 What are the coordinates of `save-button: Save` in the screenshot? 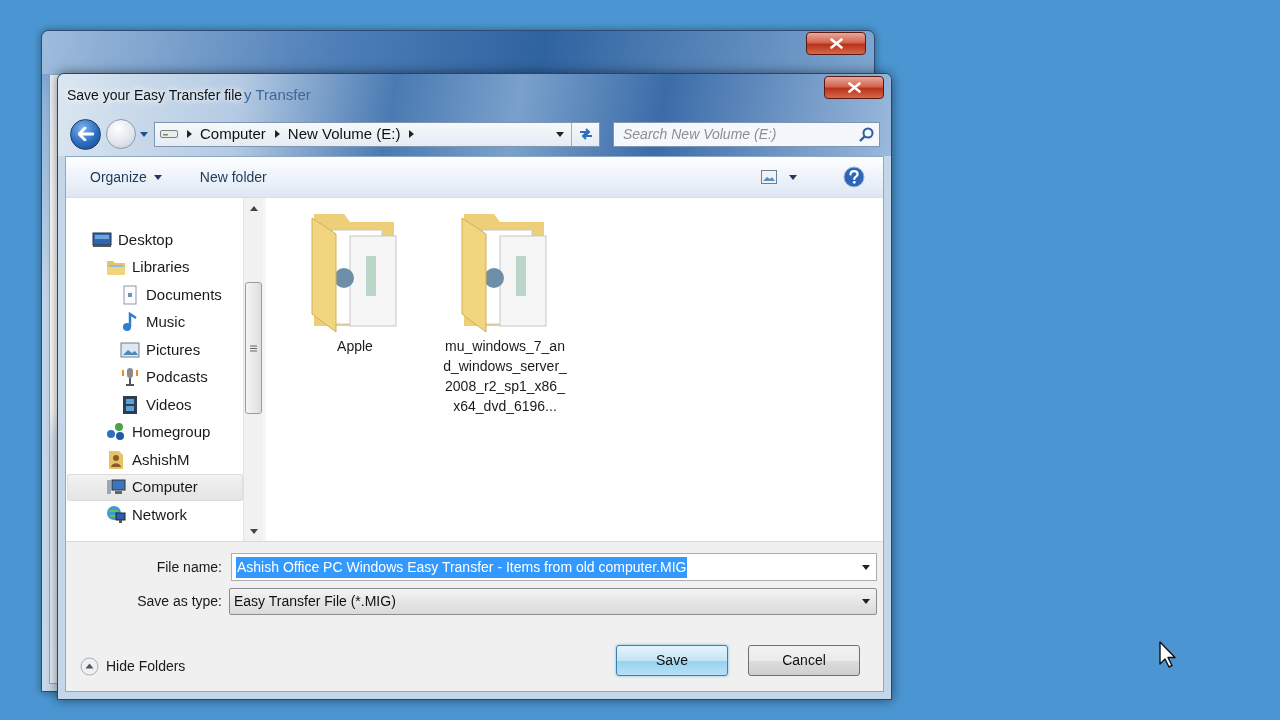 It's located at (672, 660).